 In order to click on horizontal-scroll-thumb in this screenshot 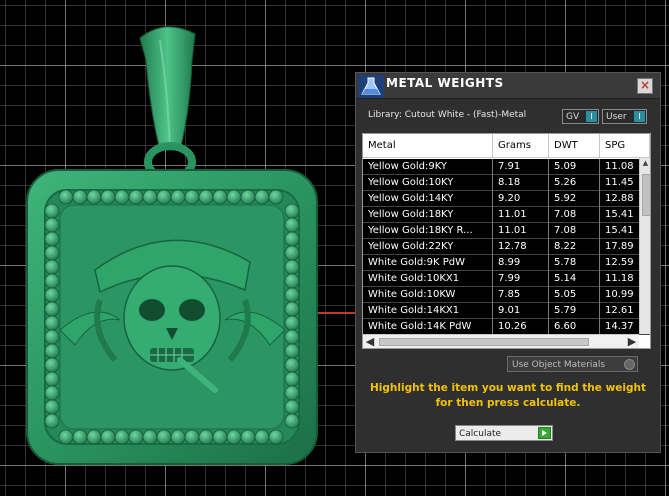, I will do `click(484, 342)`.